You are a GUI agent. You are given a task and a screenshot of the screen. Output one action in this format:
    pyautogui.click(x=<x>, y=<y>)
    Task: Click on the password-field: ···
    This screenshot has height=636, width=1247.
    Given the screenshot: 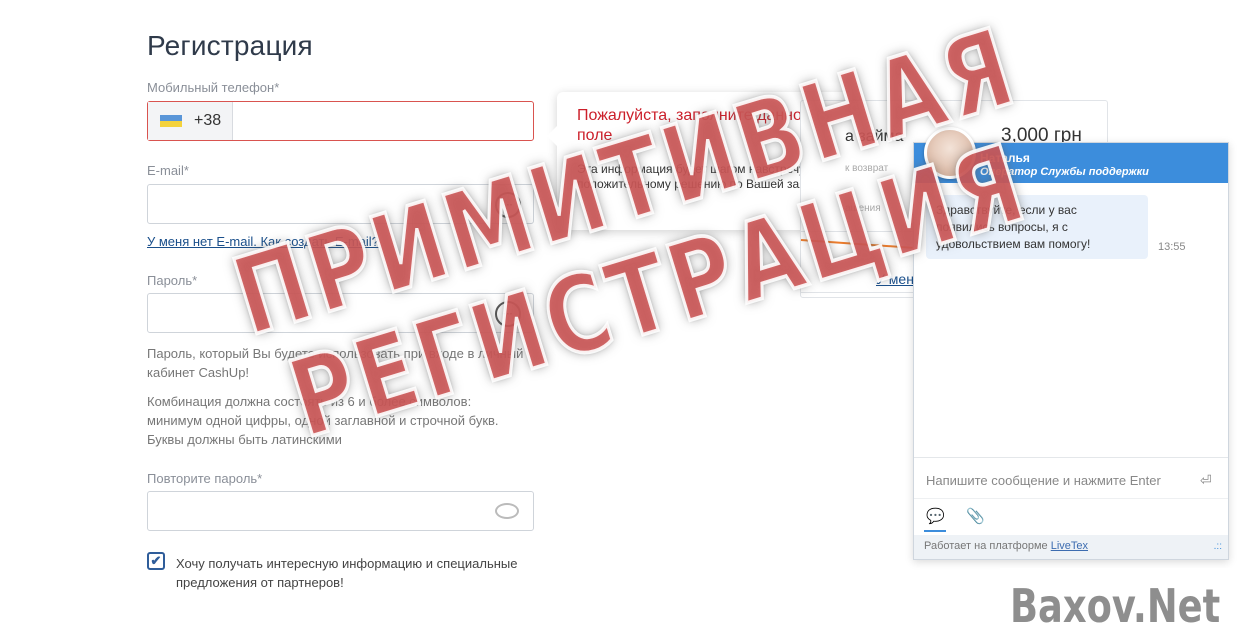 What is the action you would take?
    pyautogui.click(x=340, y=313)
    